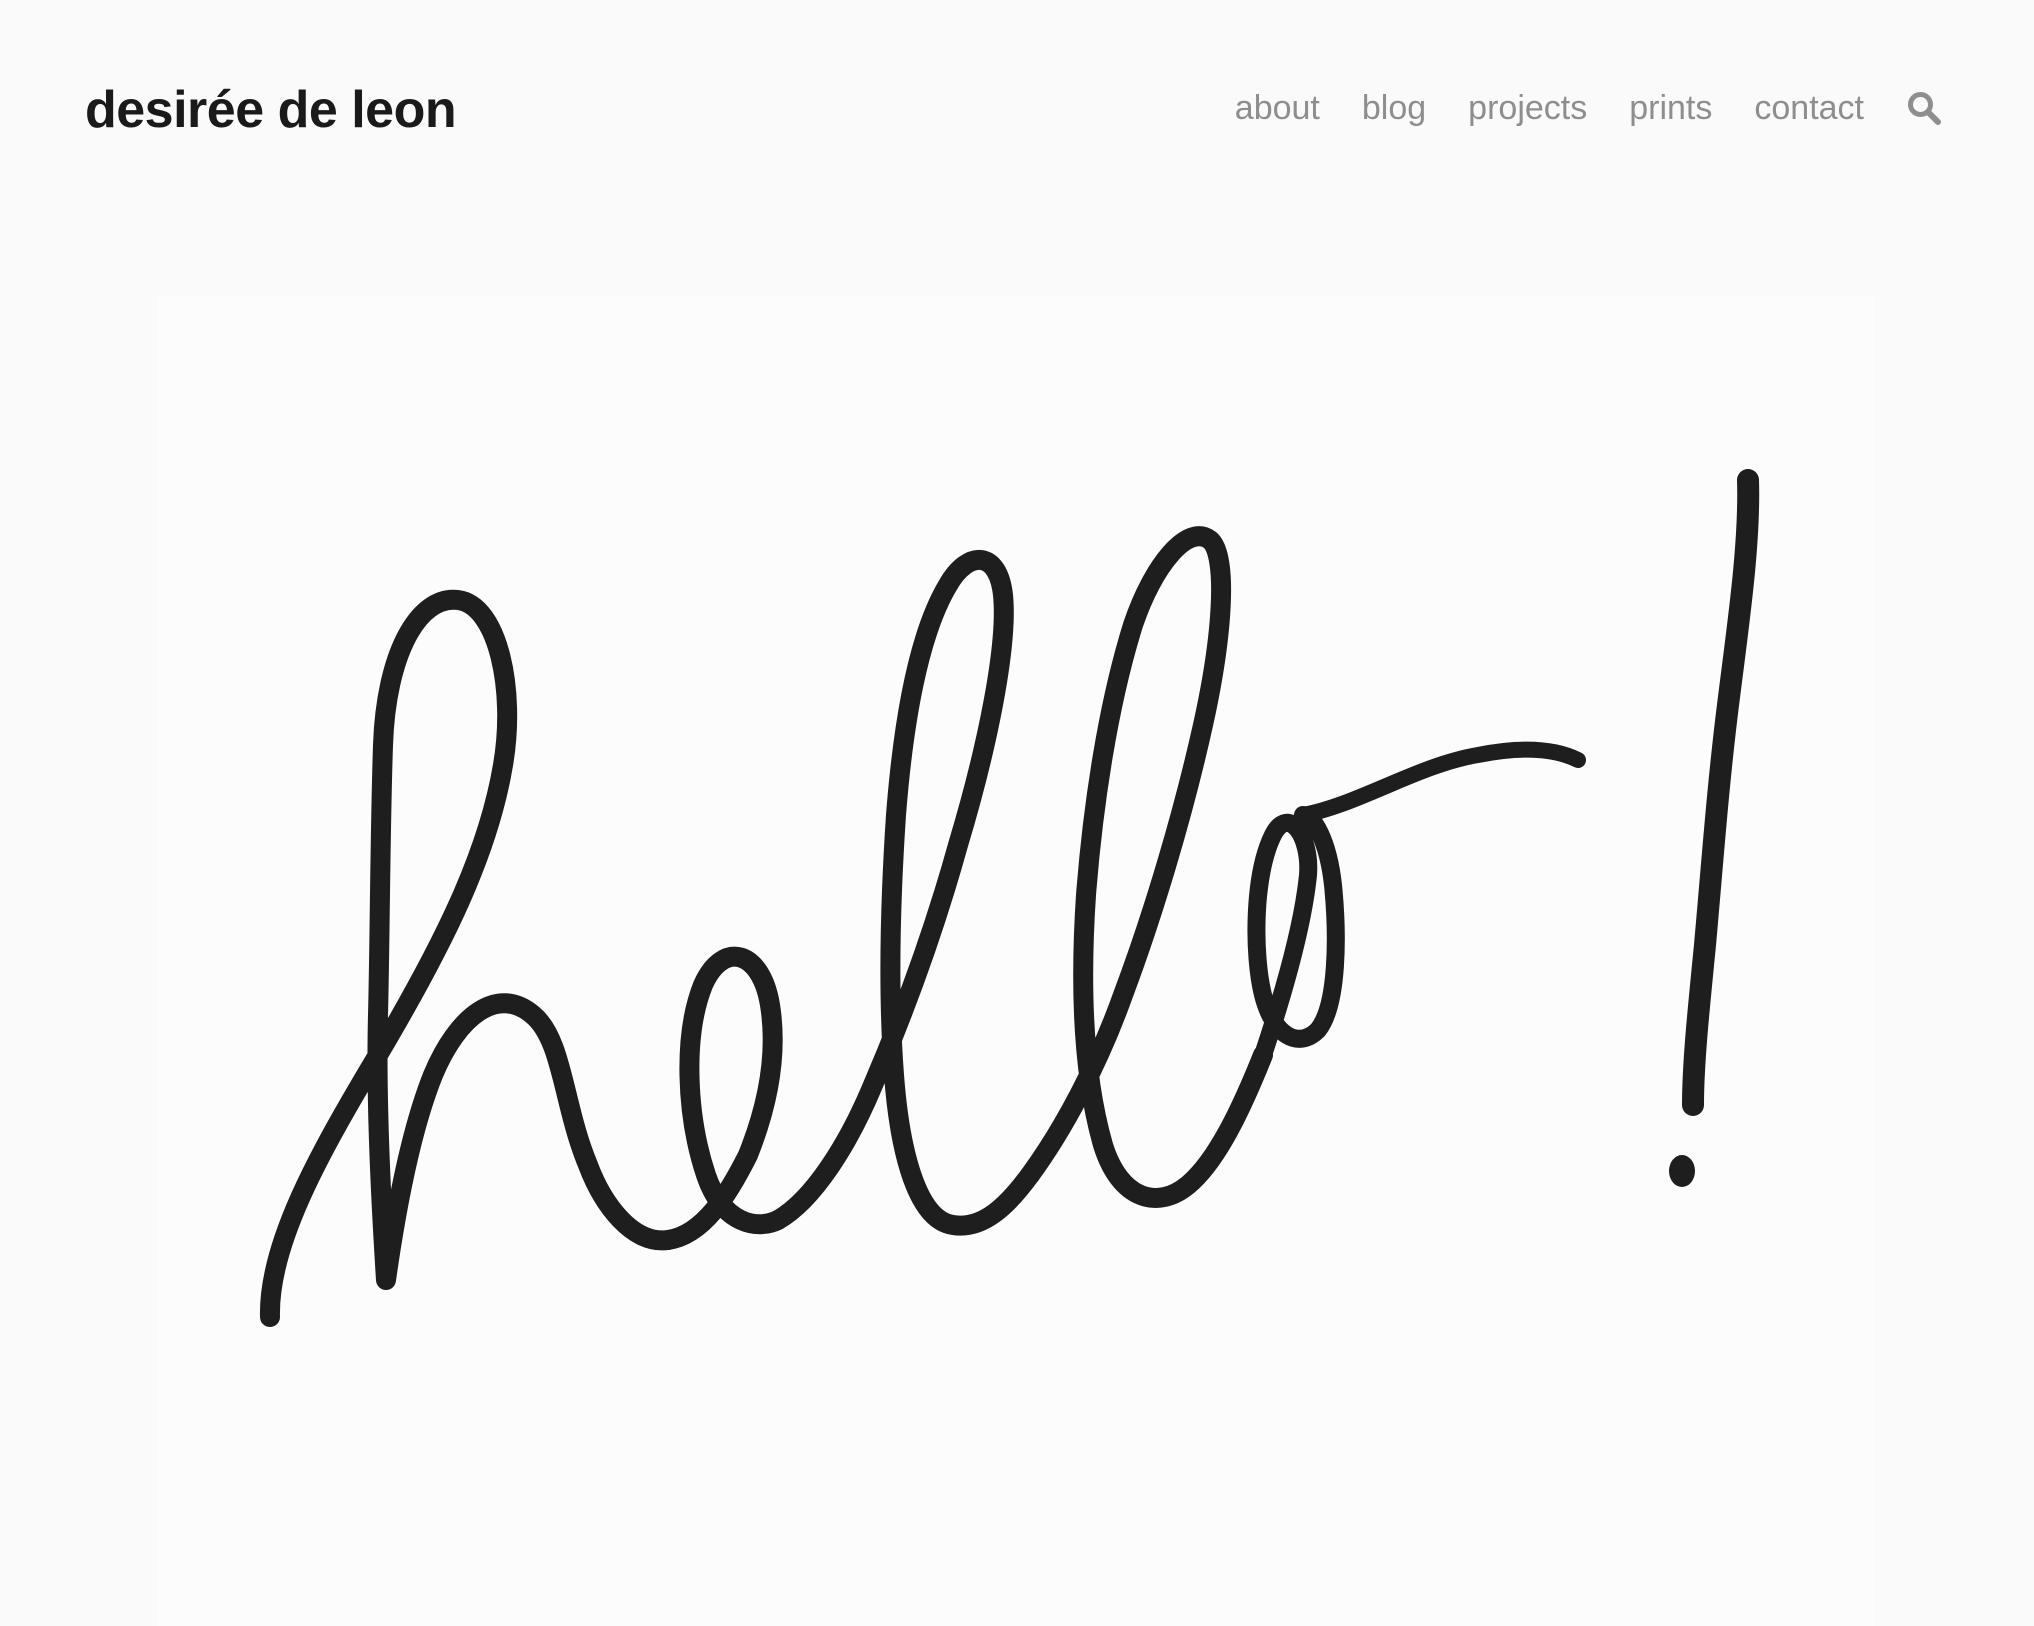  What do you see at coordinates (1809, 108) in the screenshot?
I see `nav-contact: contact` at bounding box center [1809, 108].